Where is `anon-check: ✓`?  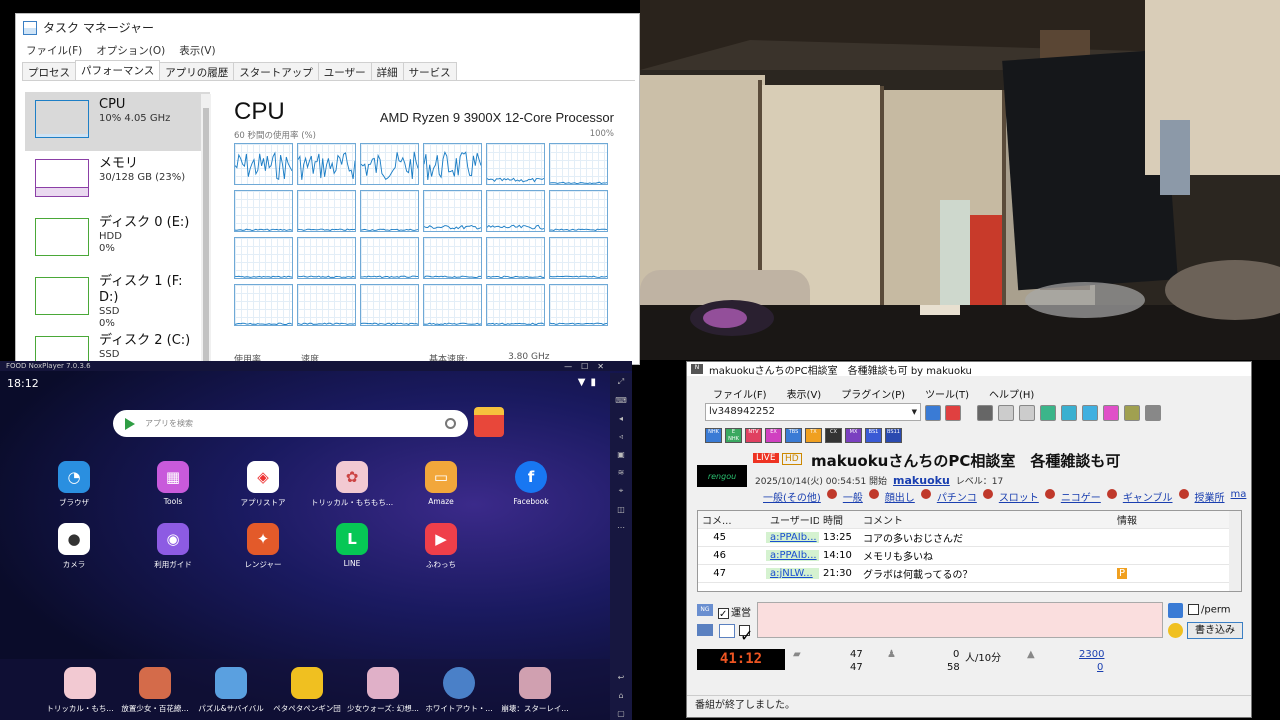 anon-check: ✓ is located at coordinates (746, 635).